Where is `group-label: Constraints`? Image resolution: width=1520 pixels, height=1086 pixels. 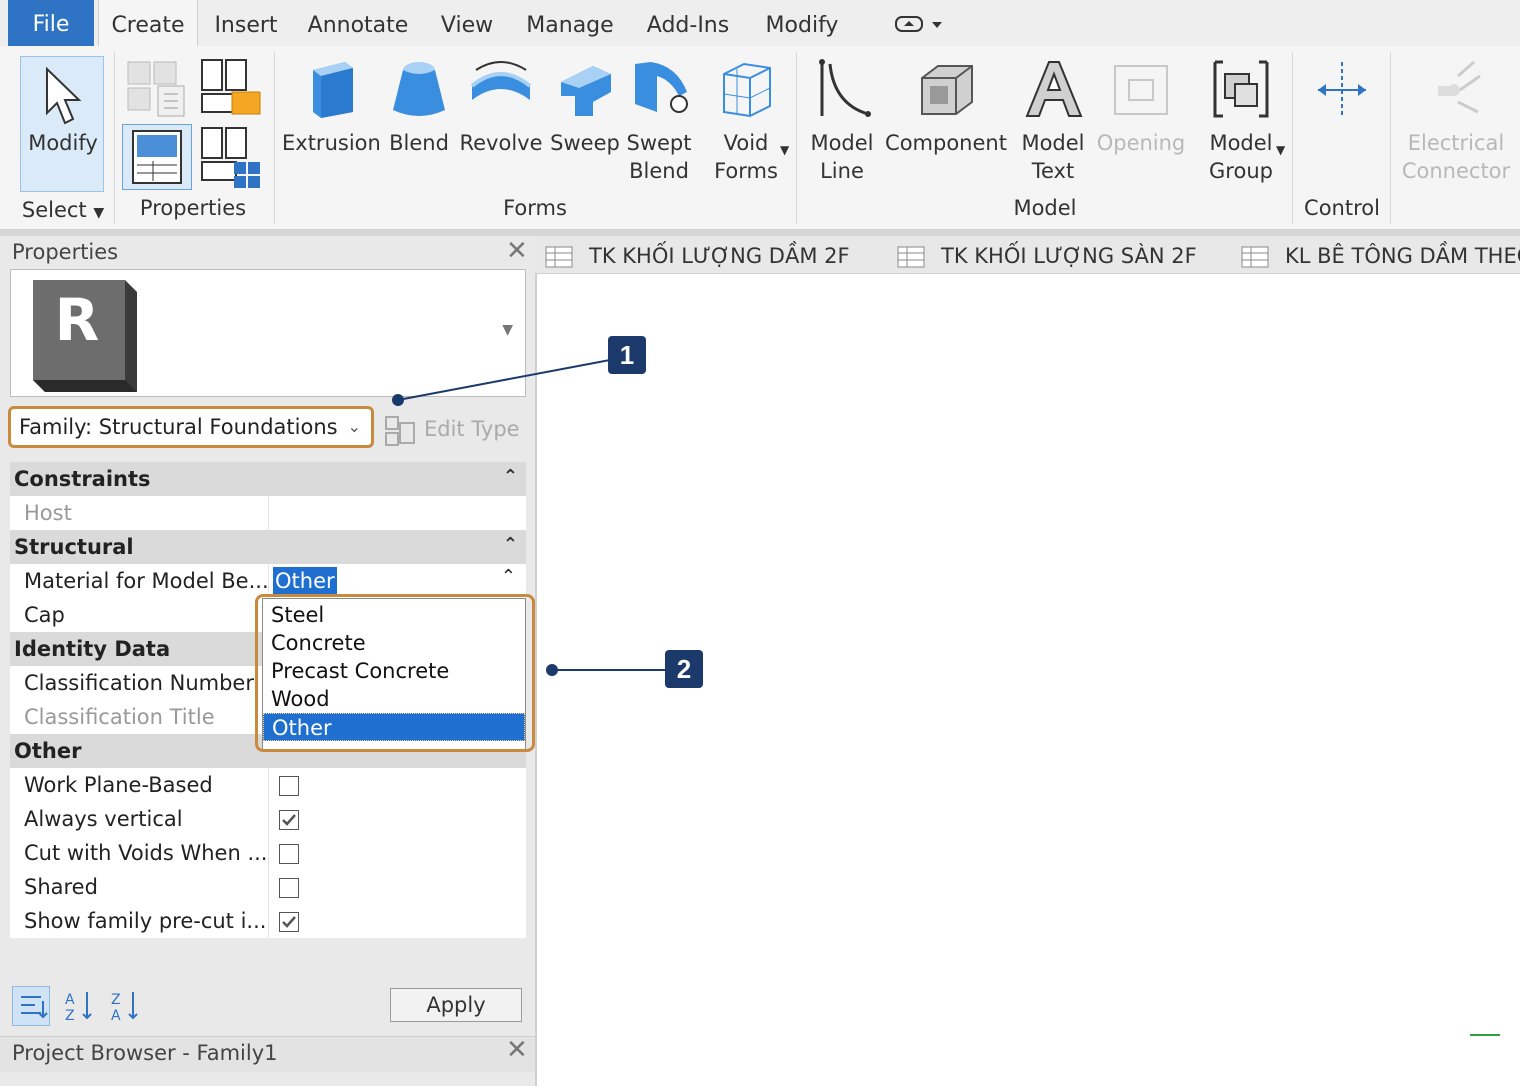
group-label: Constraints is located at coordinates (82, 479).